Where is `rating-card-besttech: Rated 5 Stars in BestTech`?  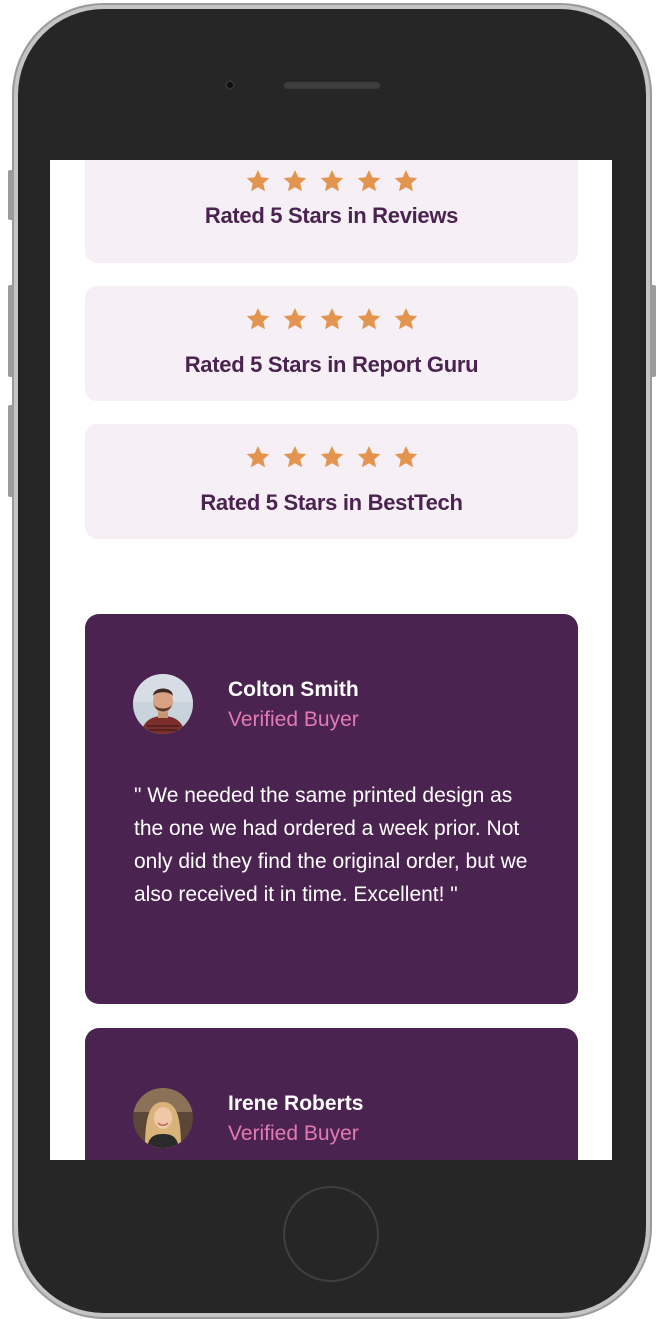
rating-card-besttech: Rated 5 Stars in BestTech is located at coordinates (331, 481).